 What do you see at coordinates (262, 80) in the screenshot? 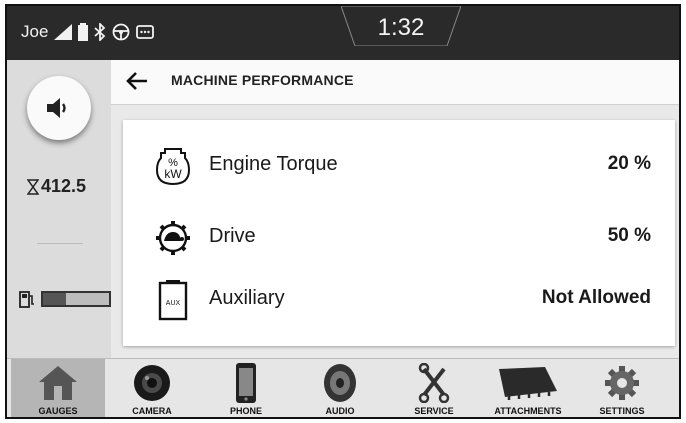
I see `page-title: MACHINE PERFORMANCE` at bounding box center [262, 80].